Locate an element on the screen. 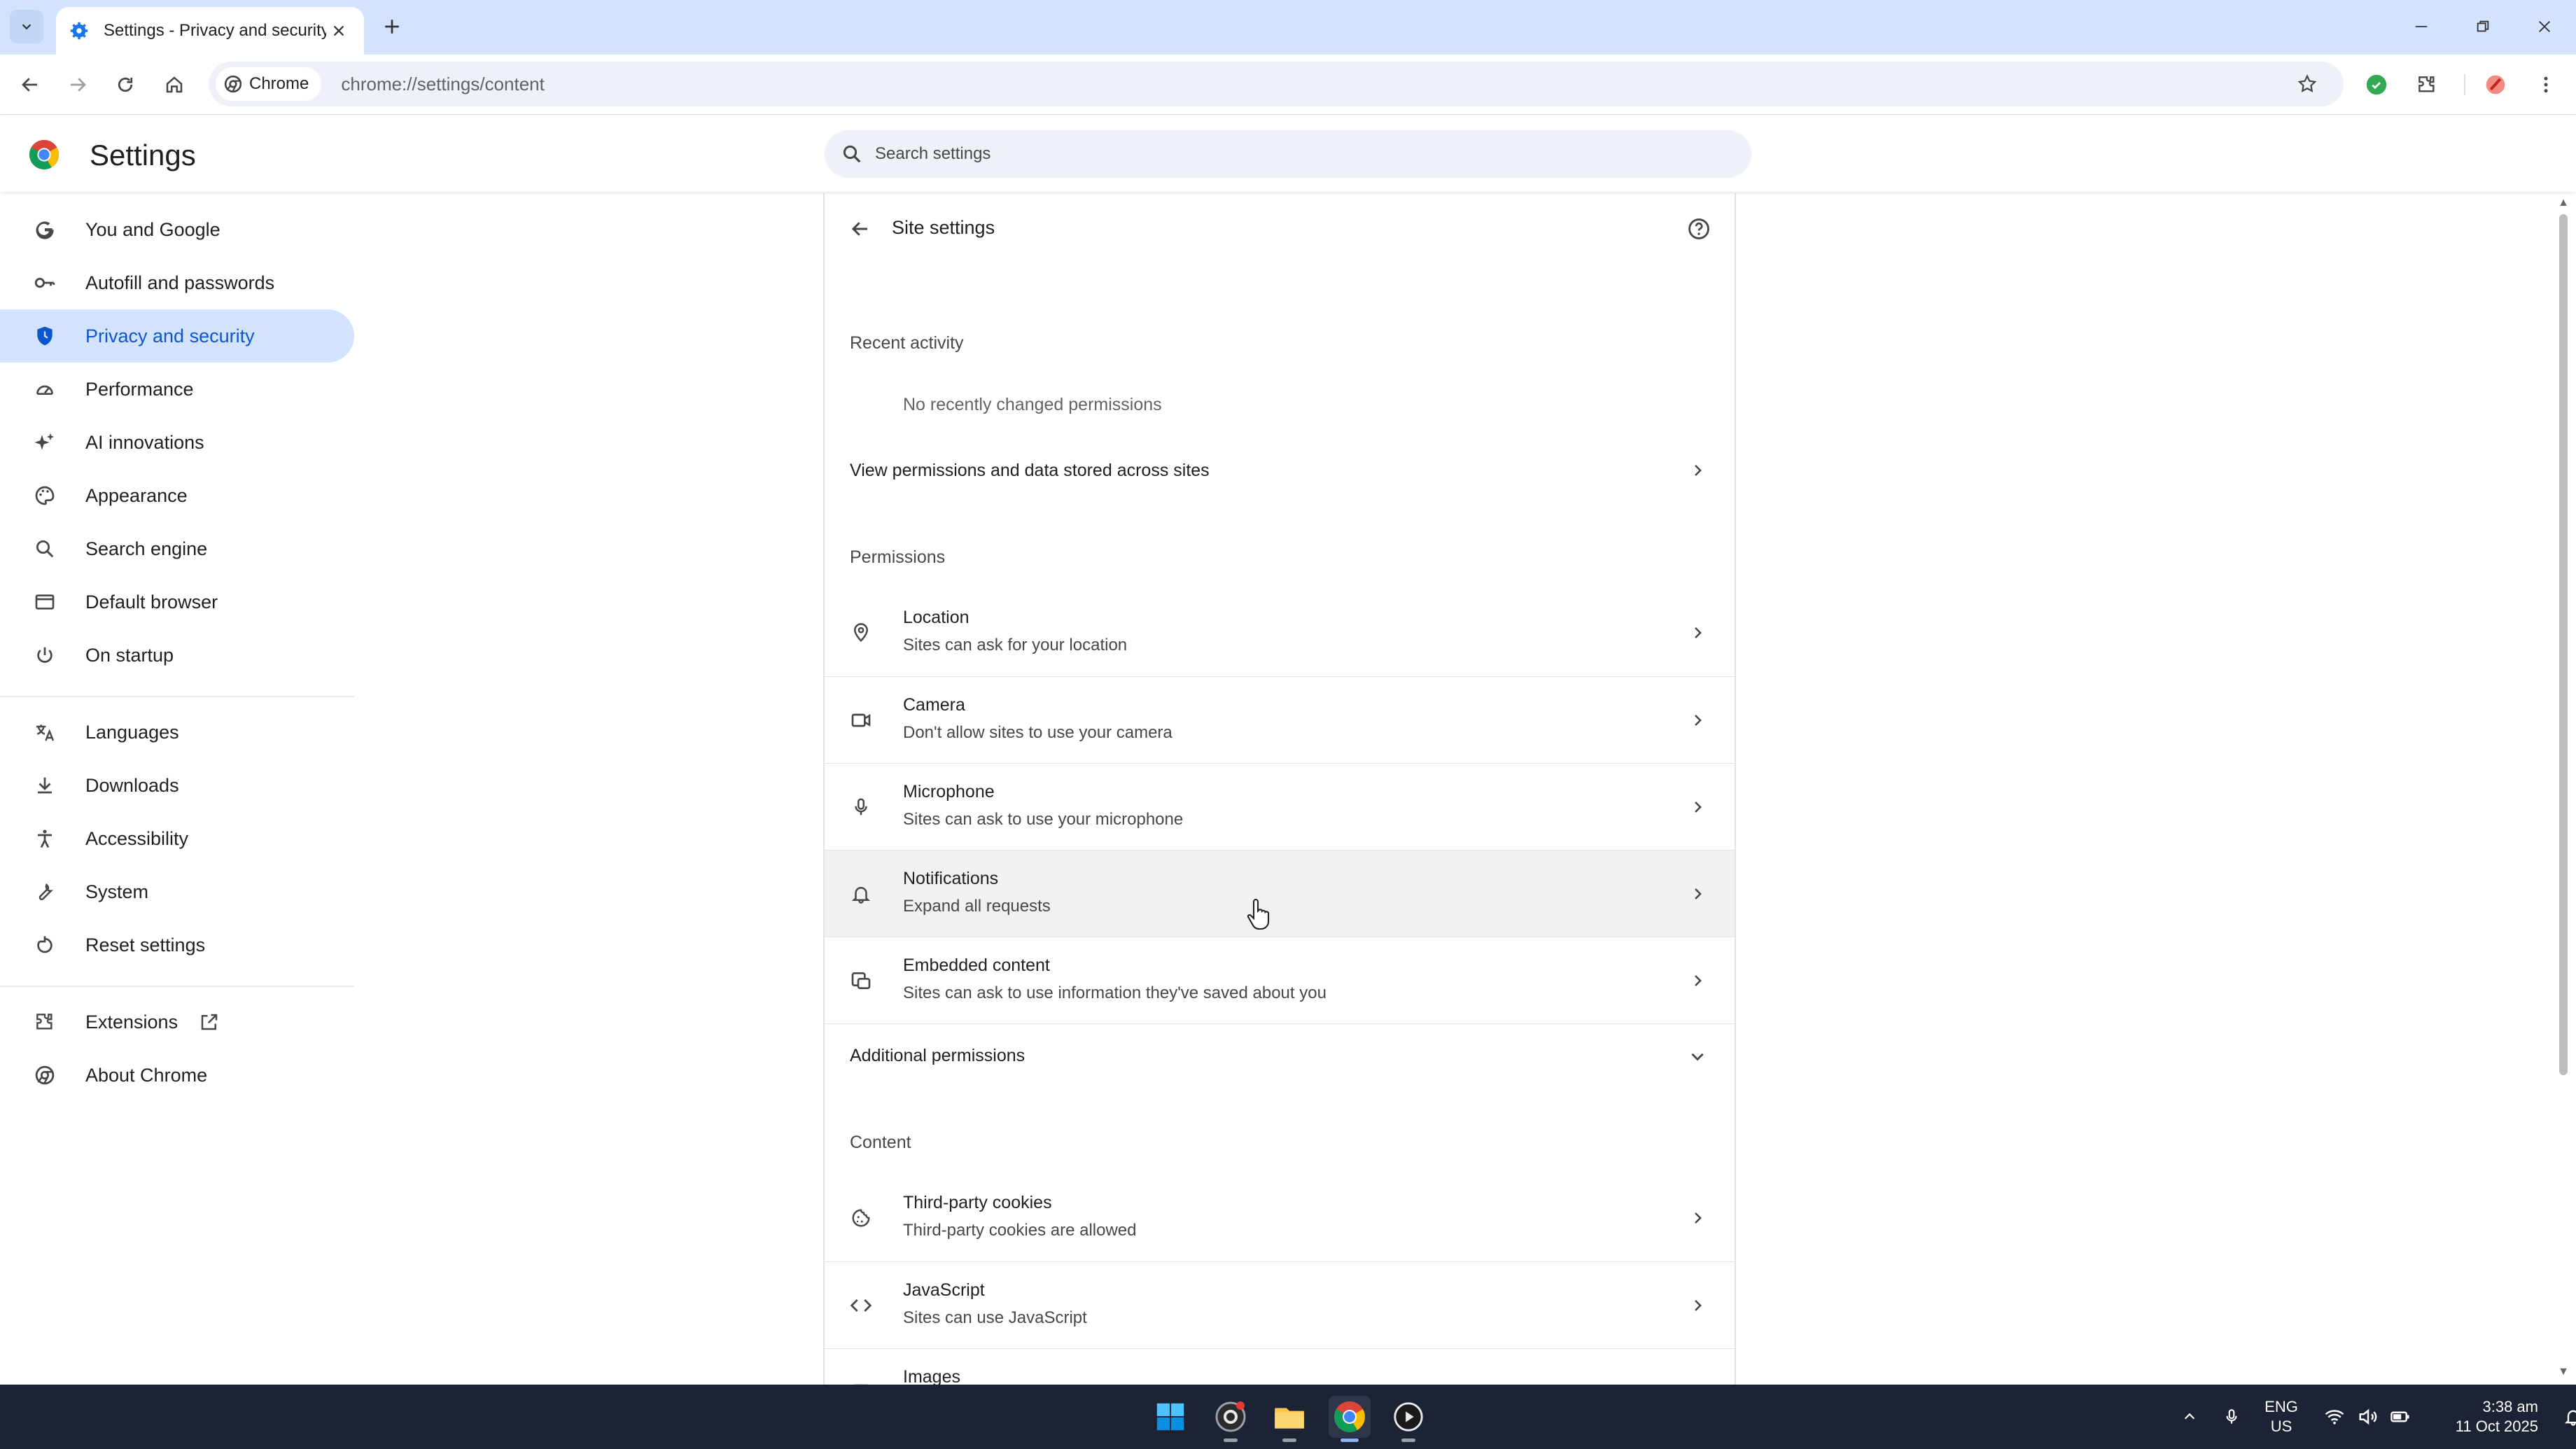  back-arrow-icon is located at coordinates (859, 229).